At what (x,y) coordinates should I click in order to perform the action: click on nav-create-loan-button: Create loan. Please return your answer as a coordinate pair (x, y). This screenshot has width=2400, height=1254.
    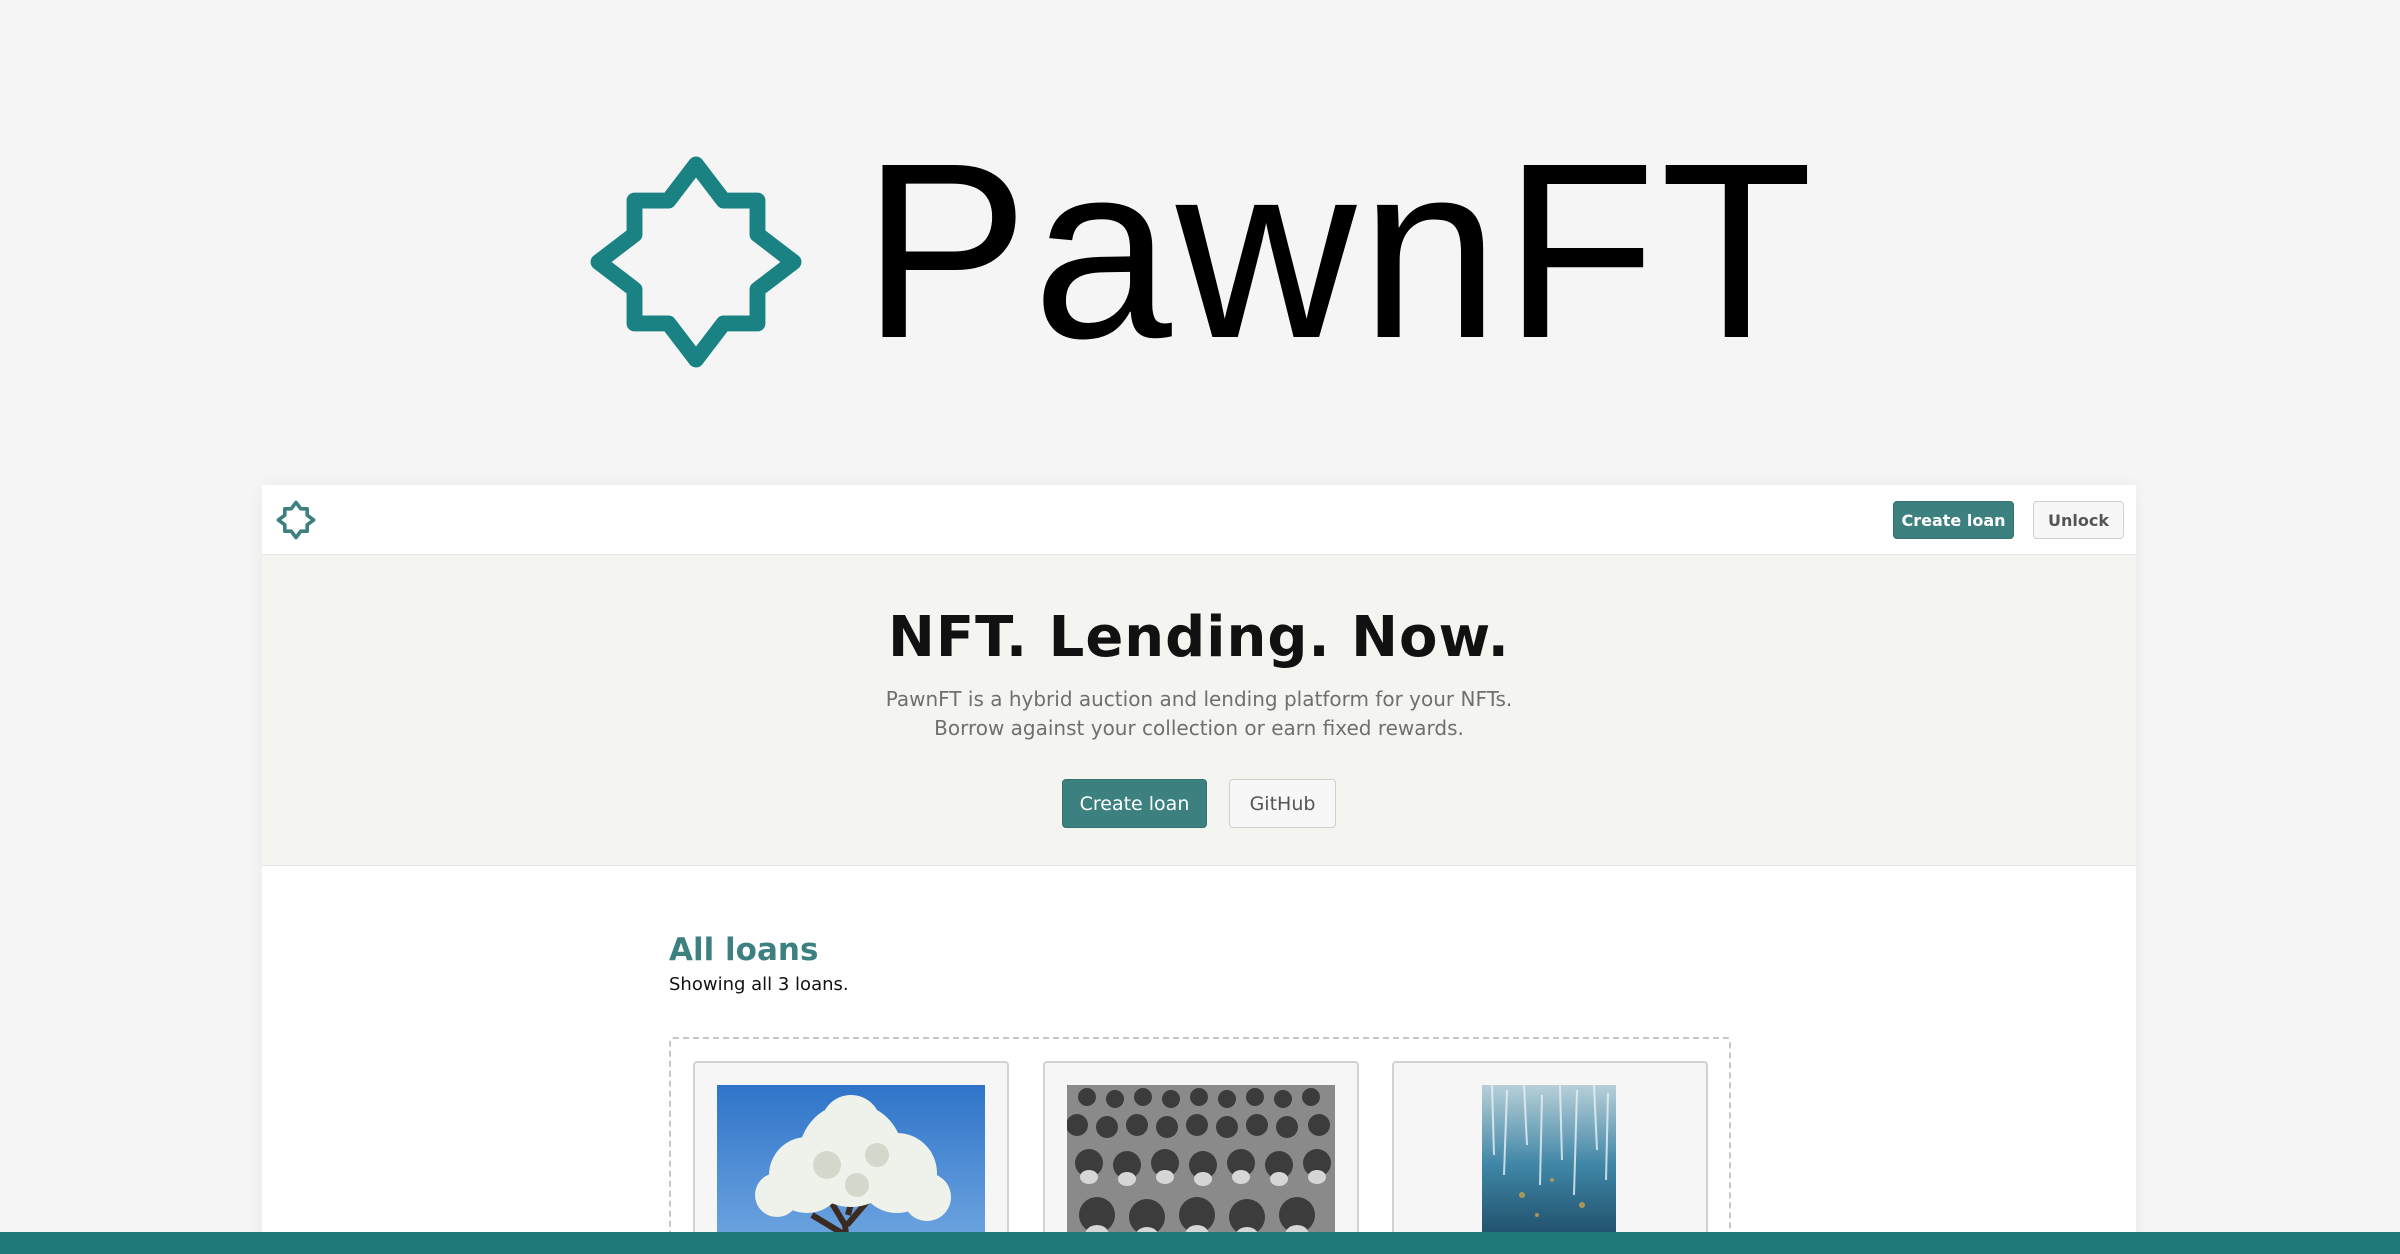
    Looking at the image, I should click on (1953, 520).